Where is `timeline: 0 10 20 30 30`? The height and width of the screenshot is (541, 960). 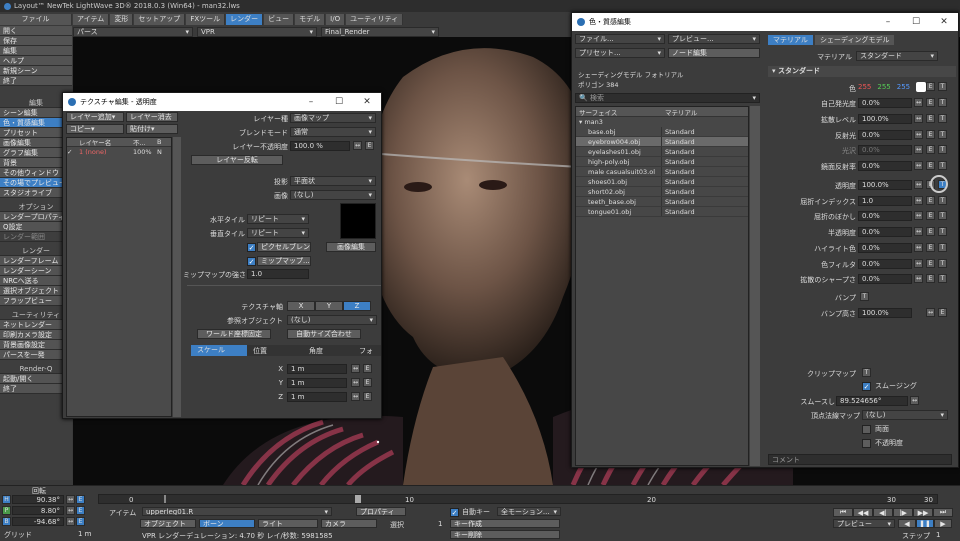 timeline: 0 10 20 30 30 is located at coordinates (518, 499).